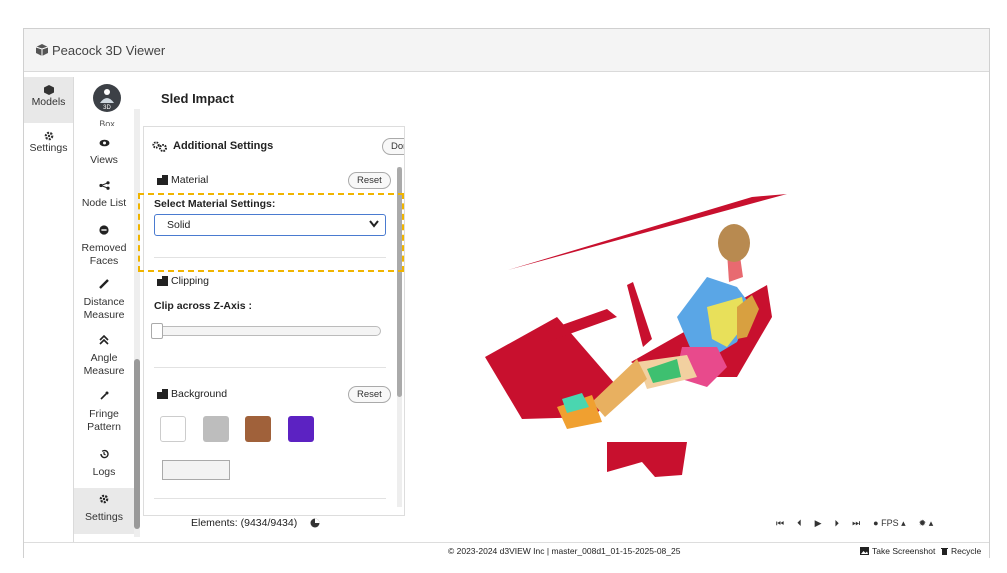  I want to click on image-icon, so click(864, 551).